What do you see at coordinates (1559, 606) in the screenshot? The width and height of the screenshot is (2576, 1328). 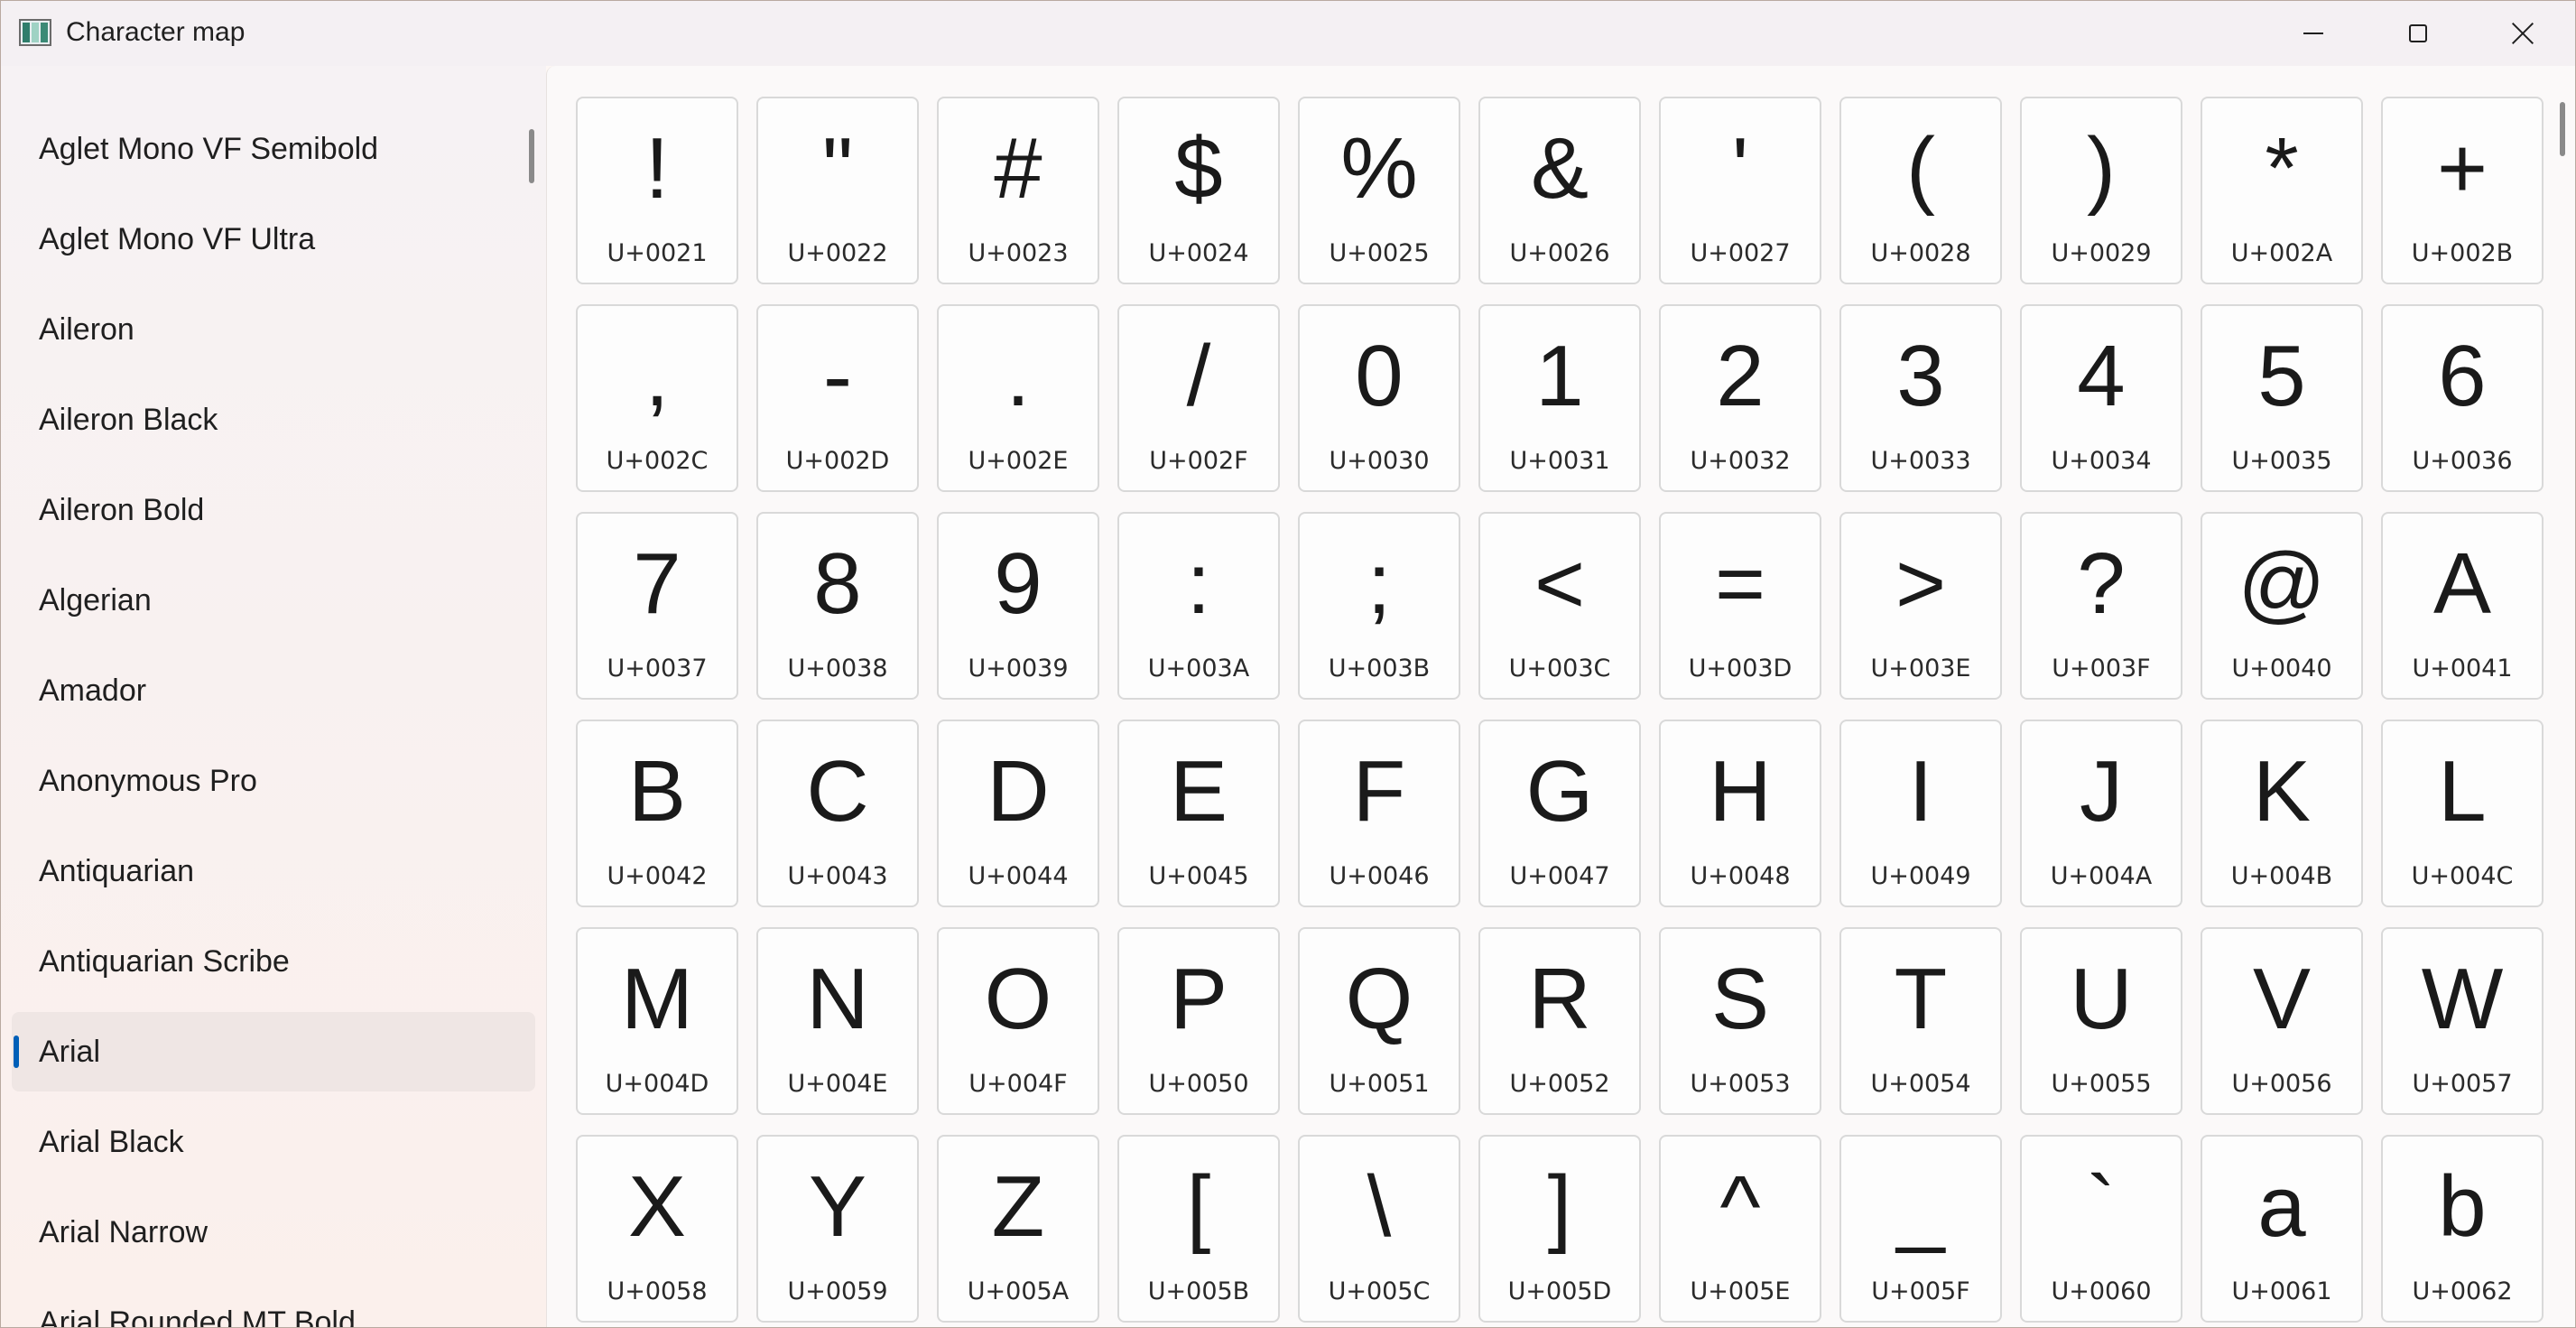 I see `character-tile: < U+003C` at bounding box center [1559, 606].